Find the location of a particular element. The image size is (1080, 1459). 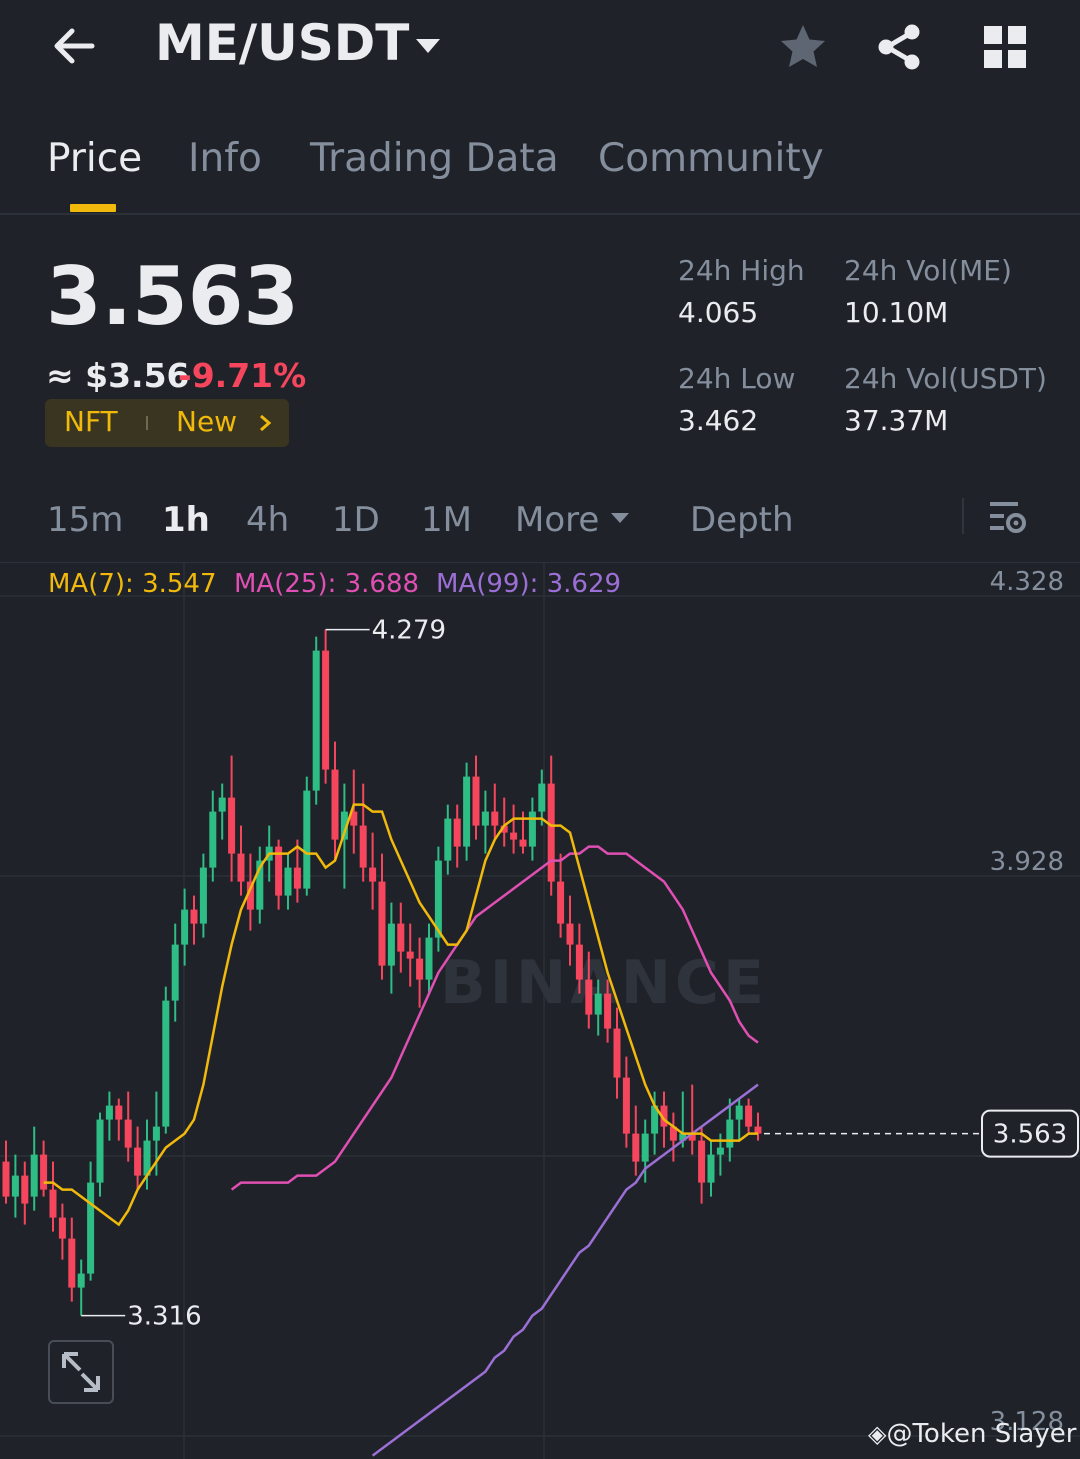

binance-logo-icon: ◈ is located at coordinates (877, 1434).